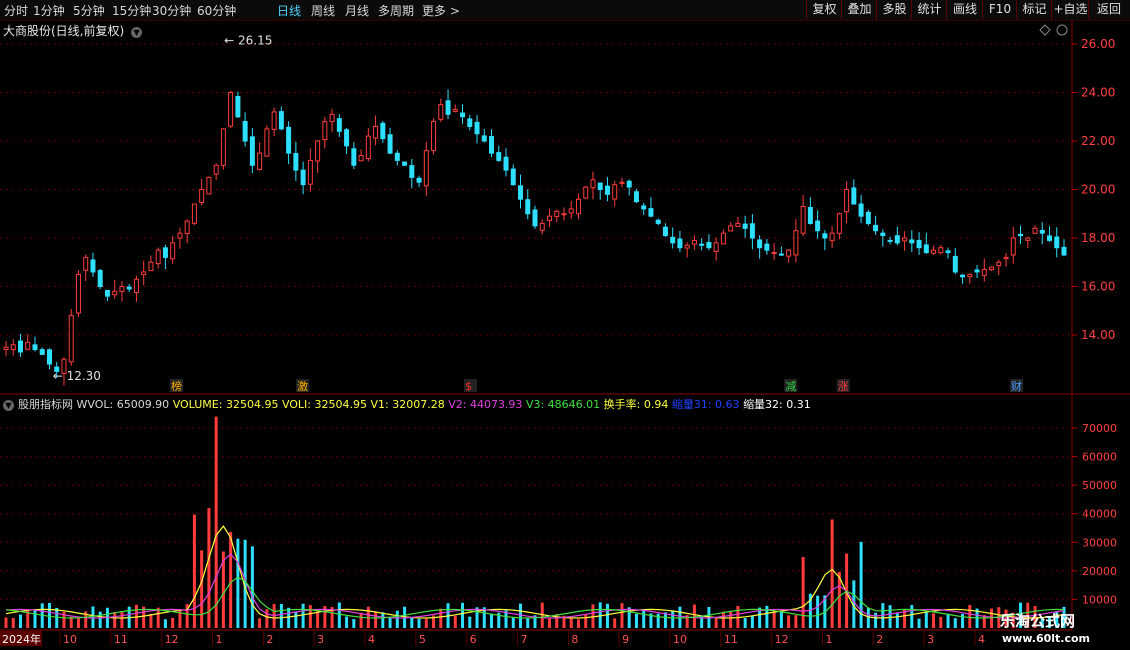 This screenshot has height=650, width=1130. Describe the element at coordinates (843, 386) in the screenshot. I see `event-marker: 涨` at that location.